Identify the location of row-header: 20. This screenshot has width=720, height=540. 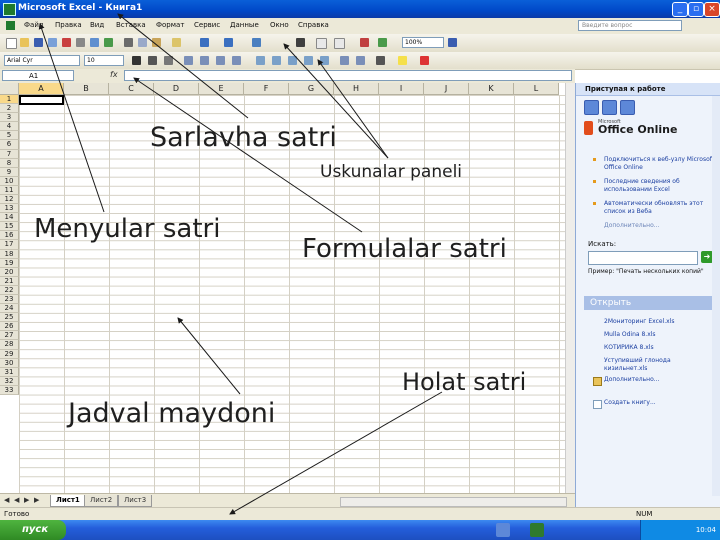
(9, 272).